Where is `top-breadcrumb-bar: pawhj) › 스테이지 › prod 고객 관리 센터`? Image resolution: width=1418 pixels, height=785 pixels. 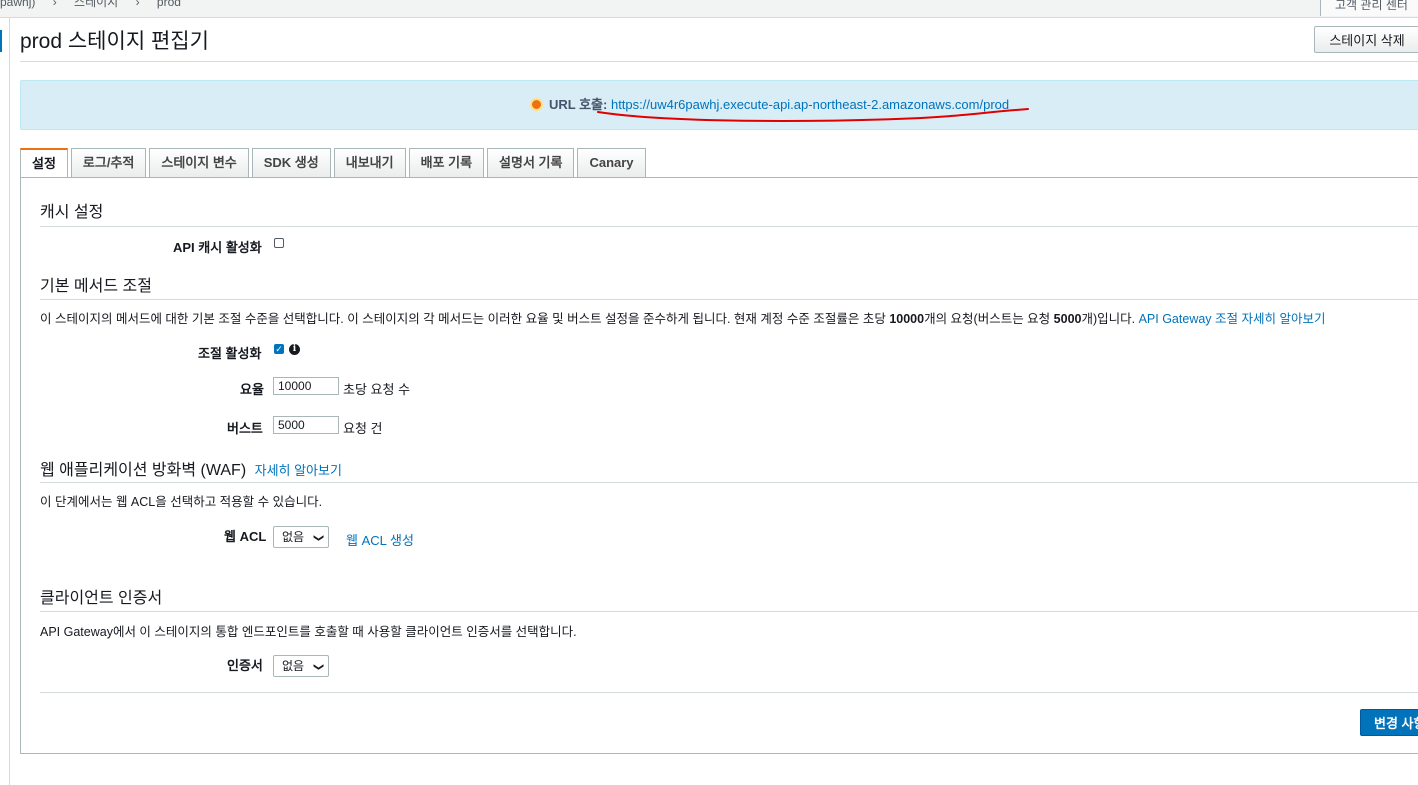 top-breadcrumb-bar: pawhj) › 스테이지 › prod 고객 관리 센터 is located at coordinates (709, 9).